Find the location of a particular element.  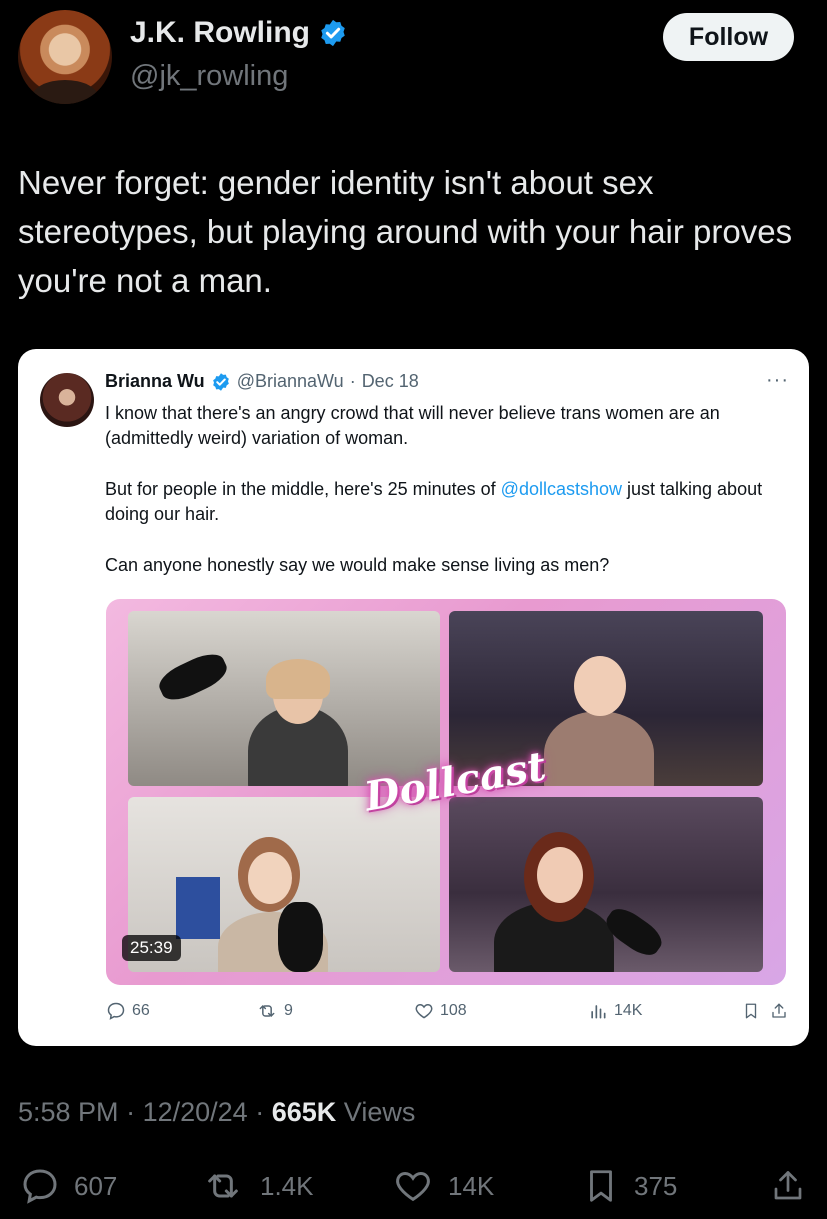

tweet-actions-bar: 607 1.4K 14K 375 is located at coordinates (413, 1186).